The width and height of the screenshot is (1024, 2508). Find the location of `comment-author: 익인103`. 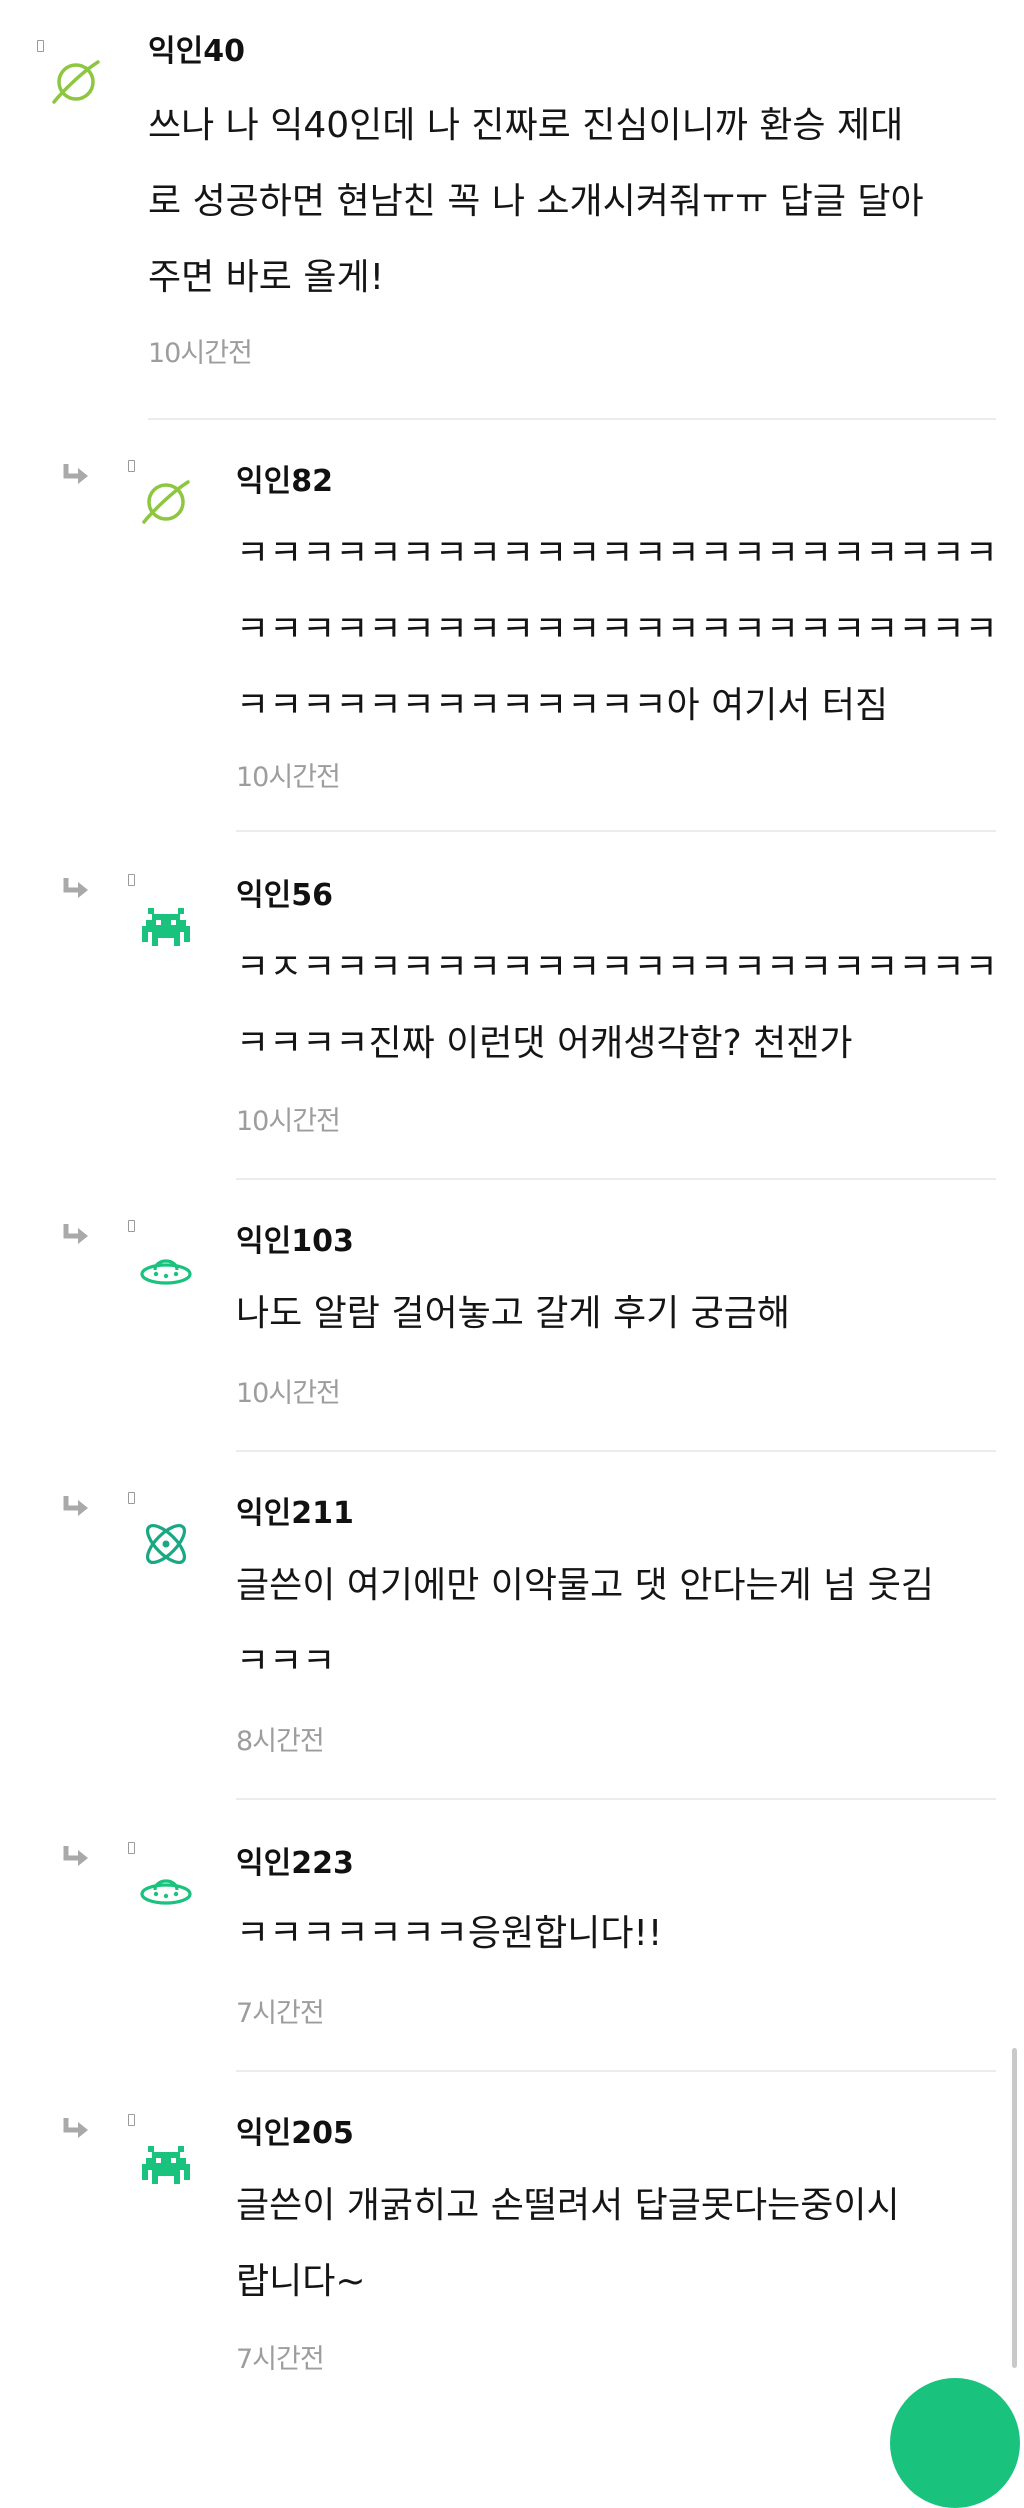

comment-author: 익인103 is located at coordinates (295, 1241).